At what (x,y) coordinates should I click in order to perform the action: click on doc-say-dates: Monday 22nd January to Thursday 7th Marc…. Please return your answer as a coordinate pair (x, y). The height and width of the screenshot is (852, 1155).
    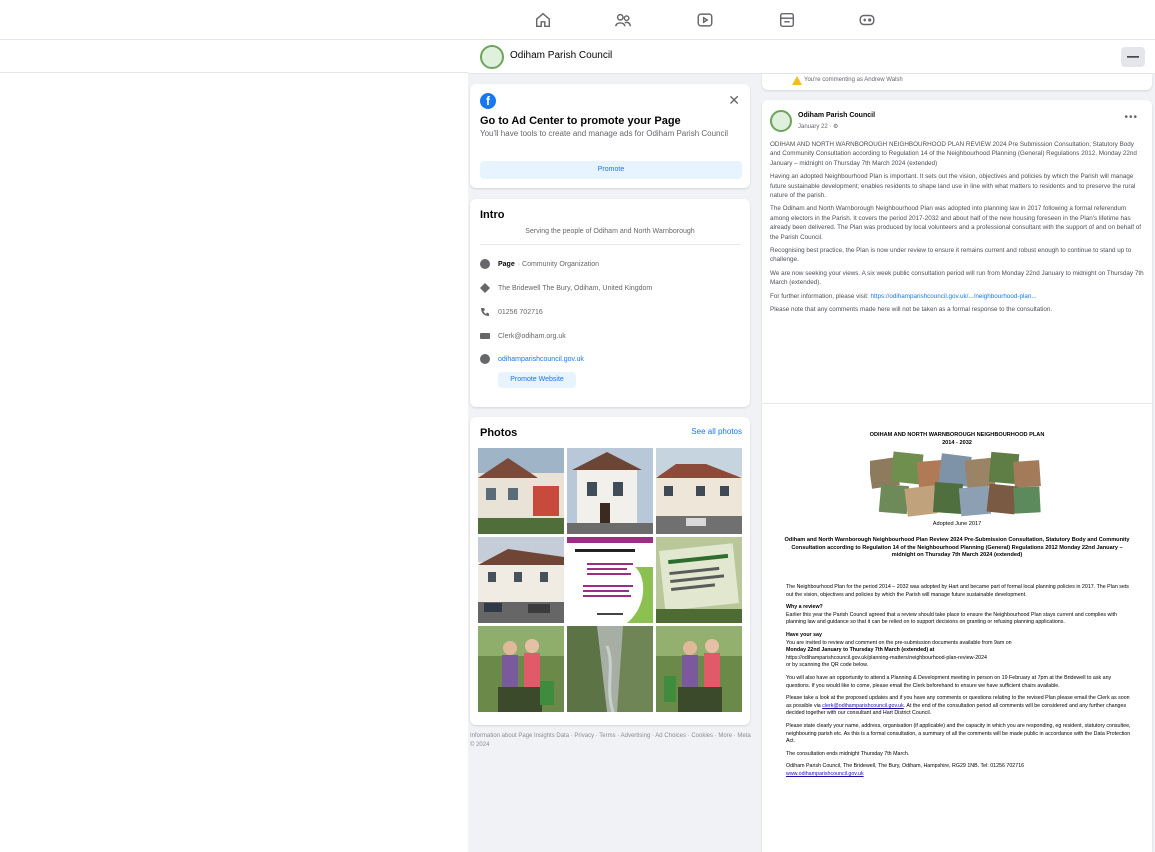
    Looking at the image, I should click on (860, 650).